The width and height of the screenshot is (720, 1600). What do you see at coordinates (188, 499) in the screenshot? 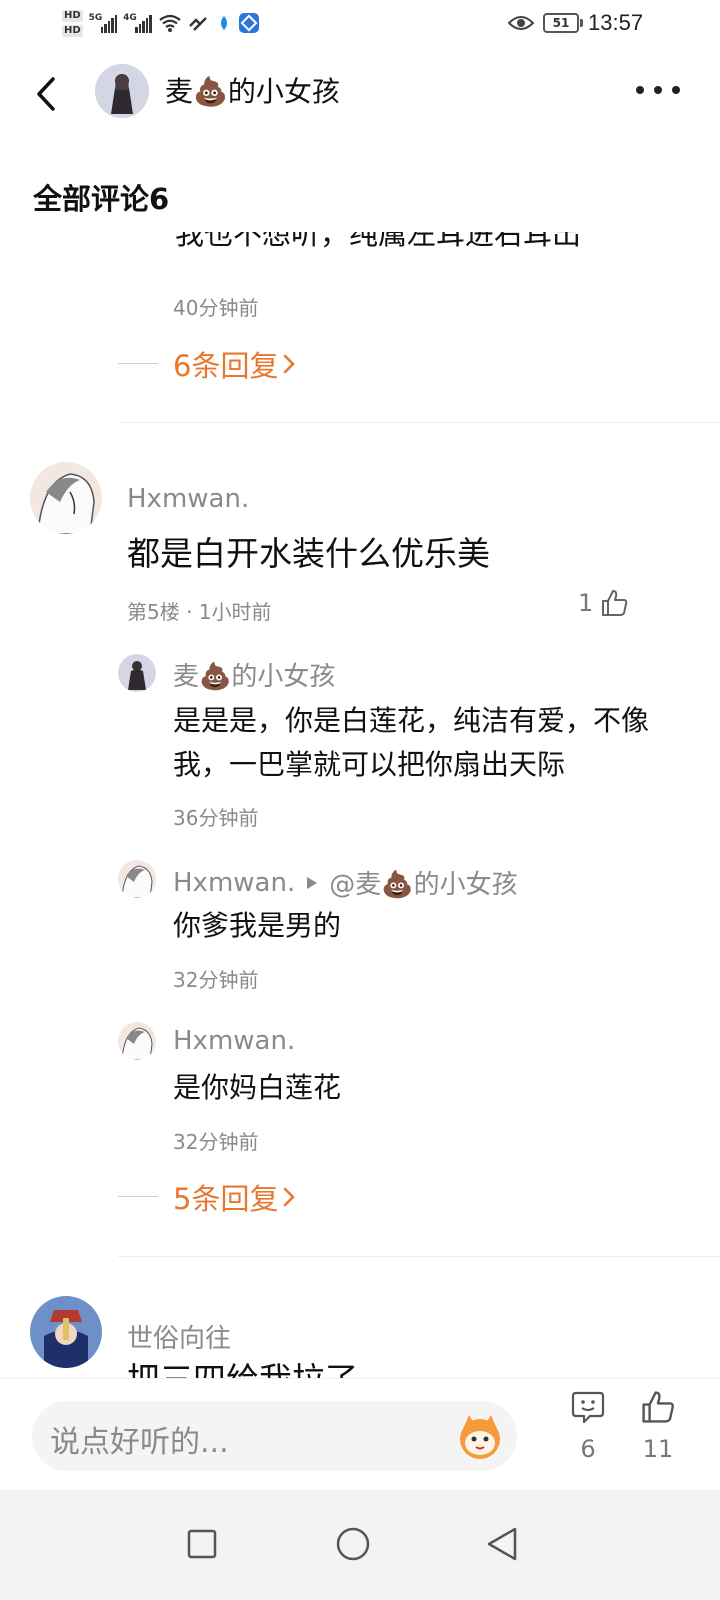
I see `commenter-name: Hxmwan.` at bounding box center [188, 499].